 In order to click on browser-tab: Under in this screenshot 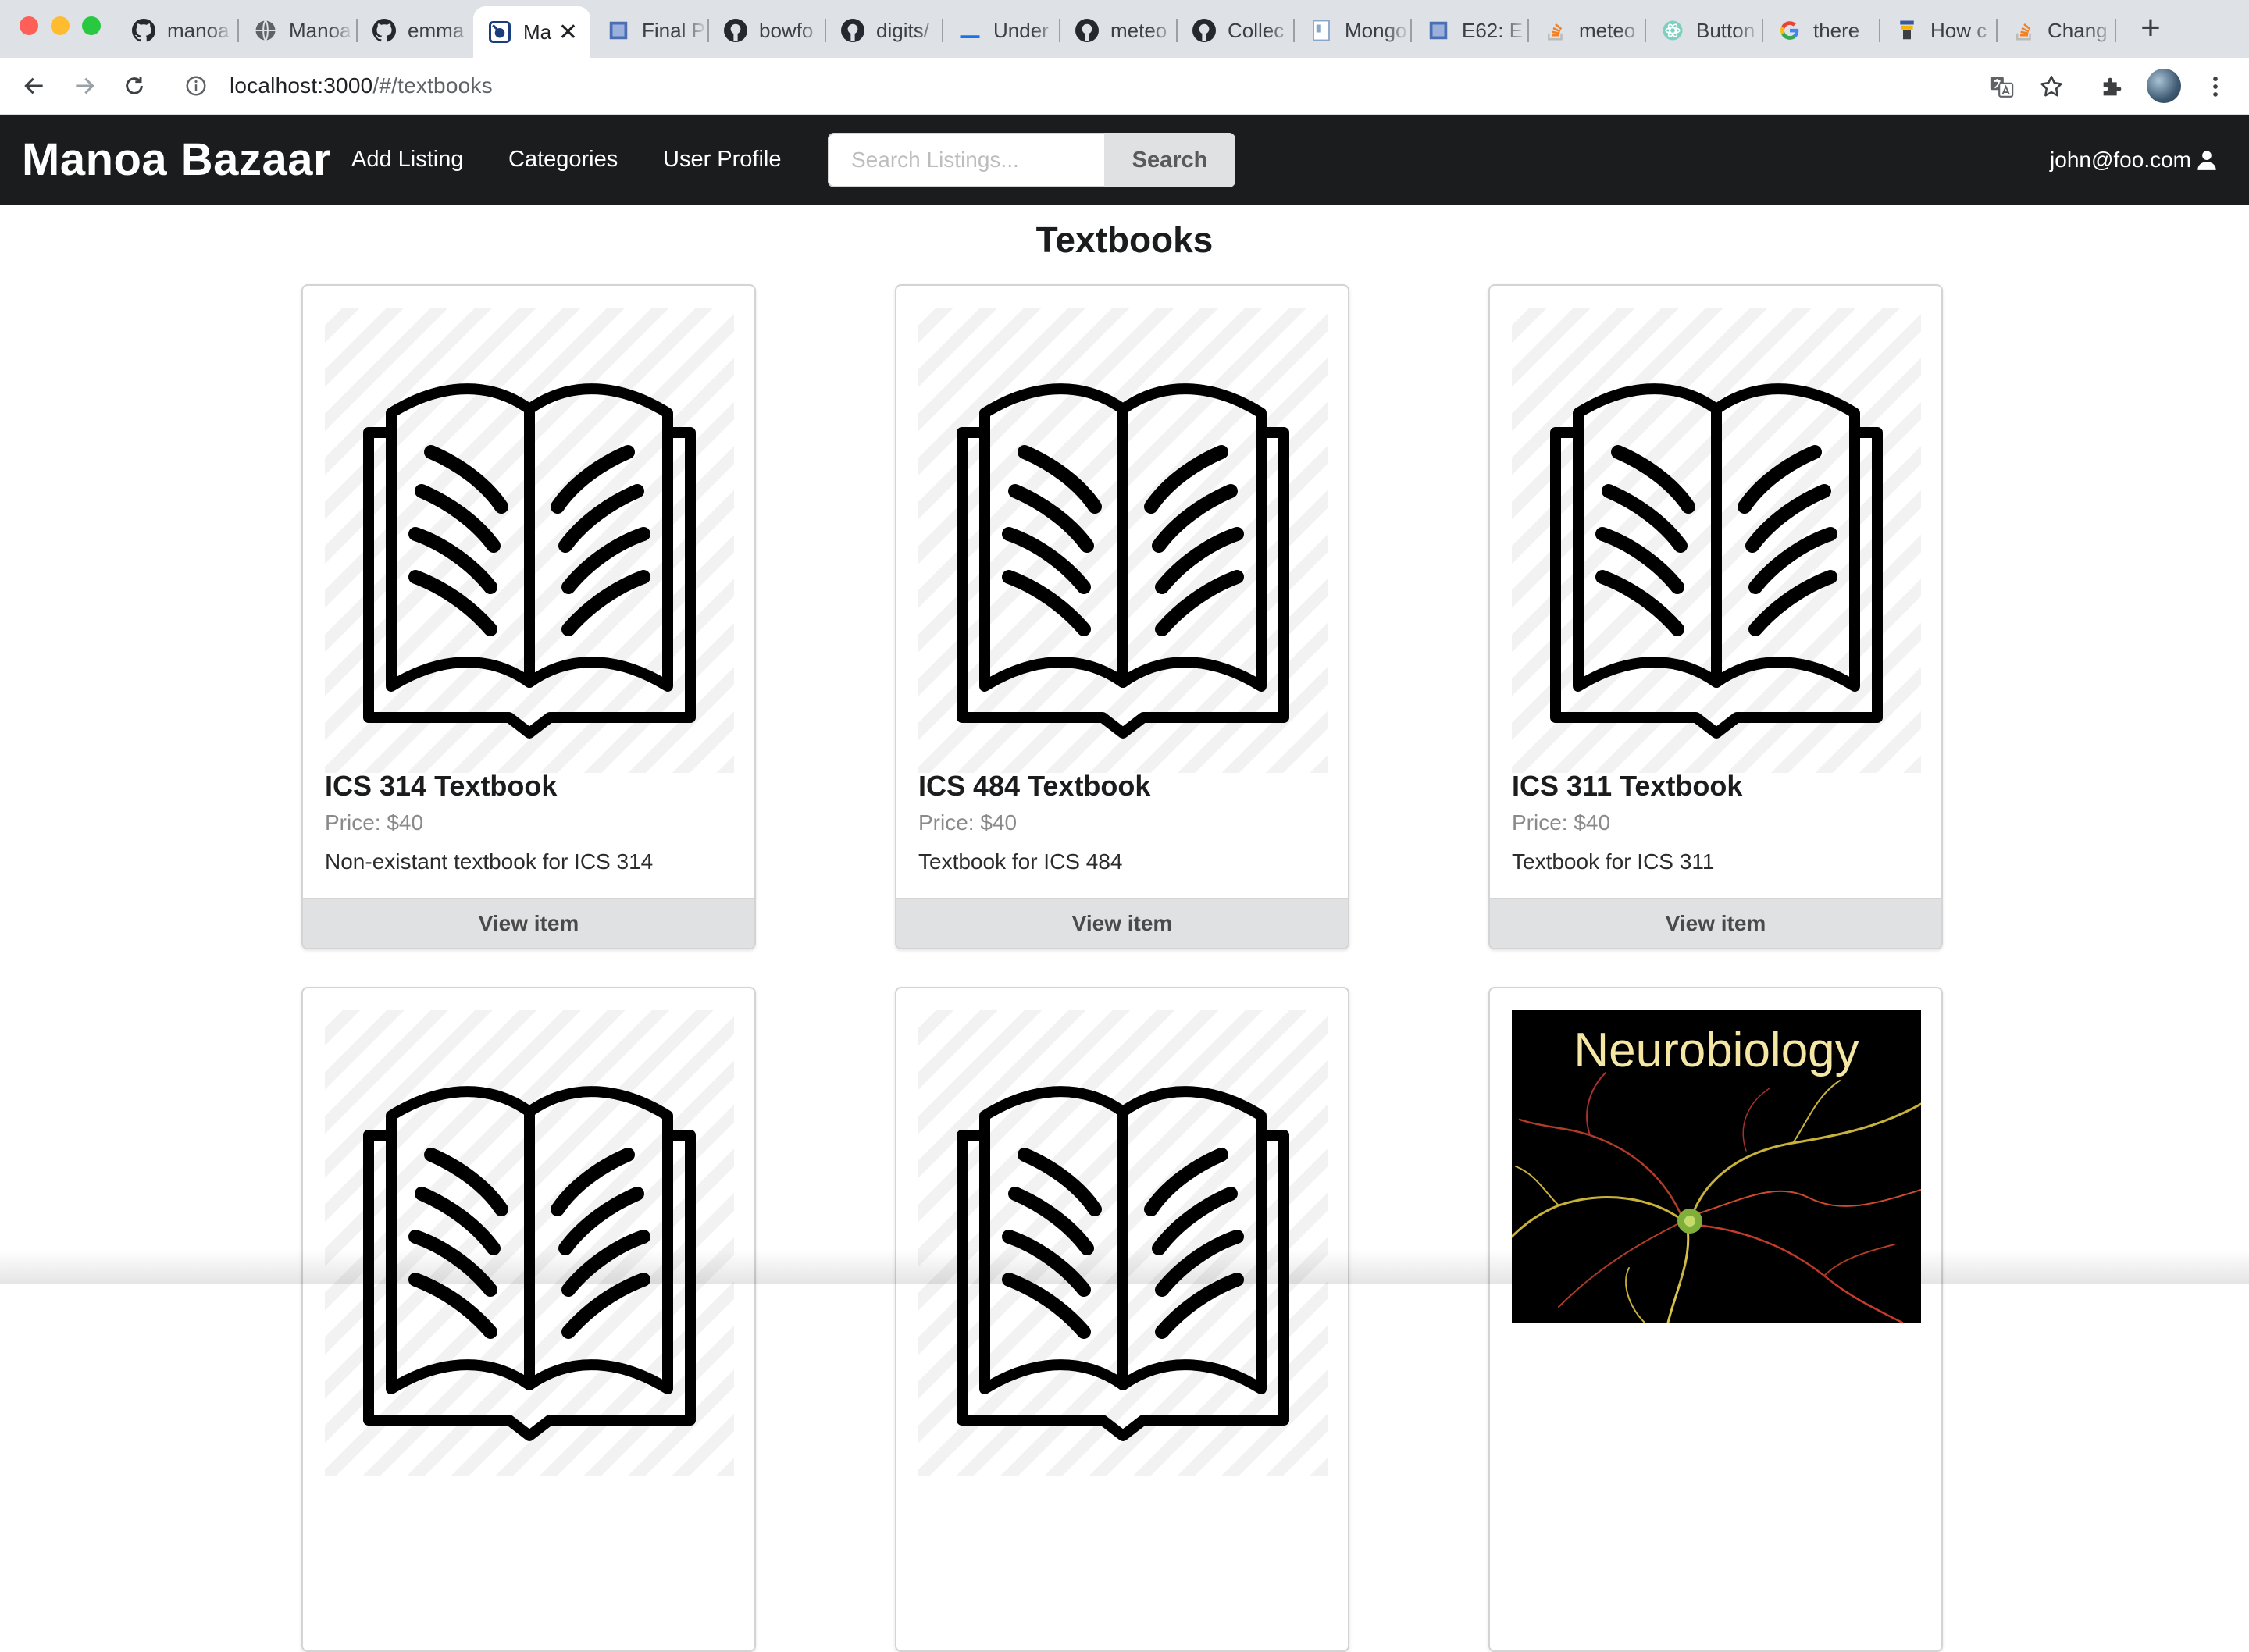, I will do `click(1001, 31)`.